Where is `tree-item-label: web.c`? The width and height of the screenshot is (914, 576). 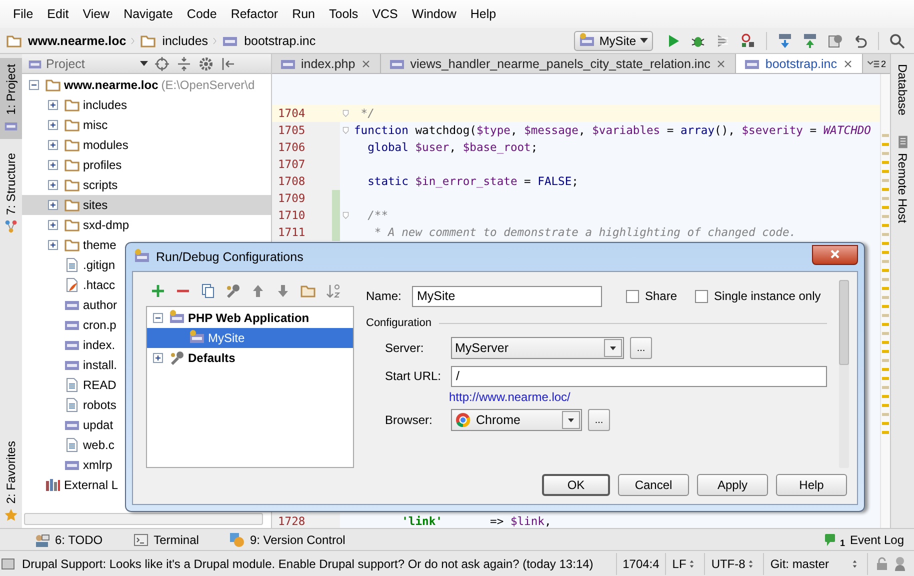 tree-item-label: web.c is located at coordinates (98, 445).